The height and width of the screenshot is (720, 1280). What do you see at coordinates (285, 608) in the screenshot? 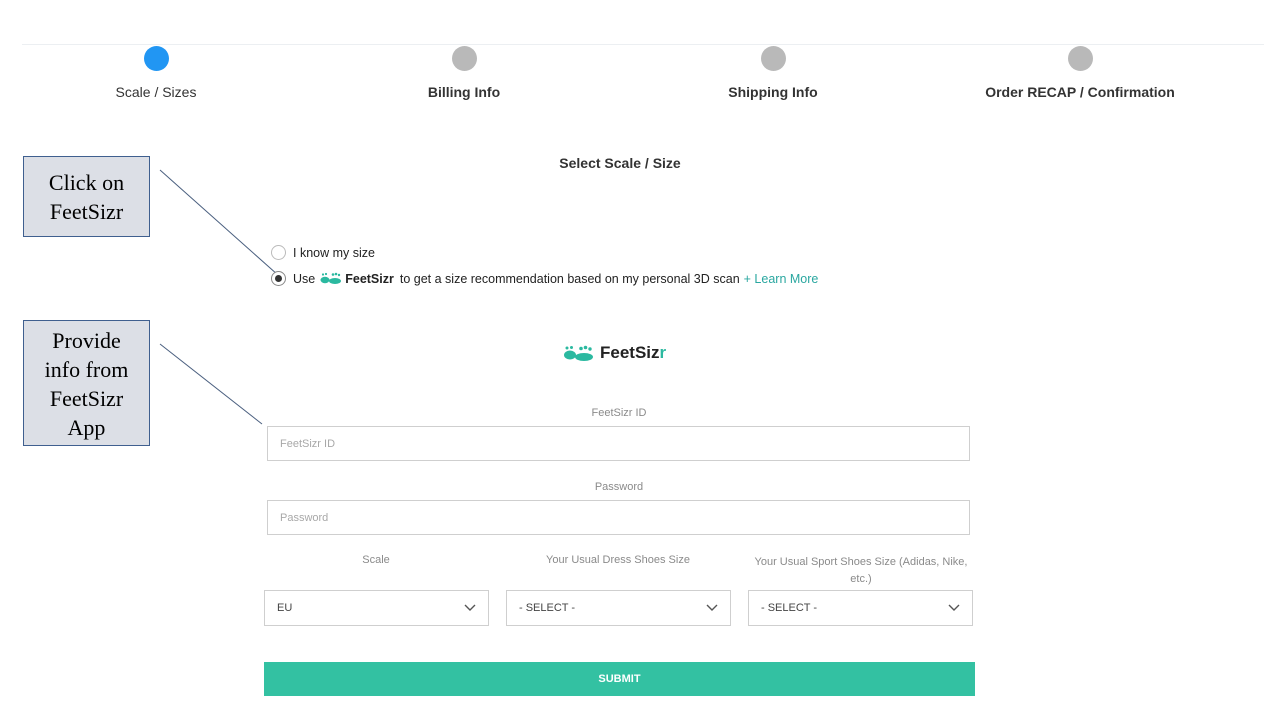
I see `scale-select-value: EU` at bounding box center [285, 608].